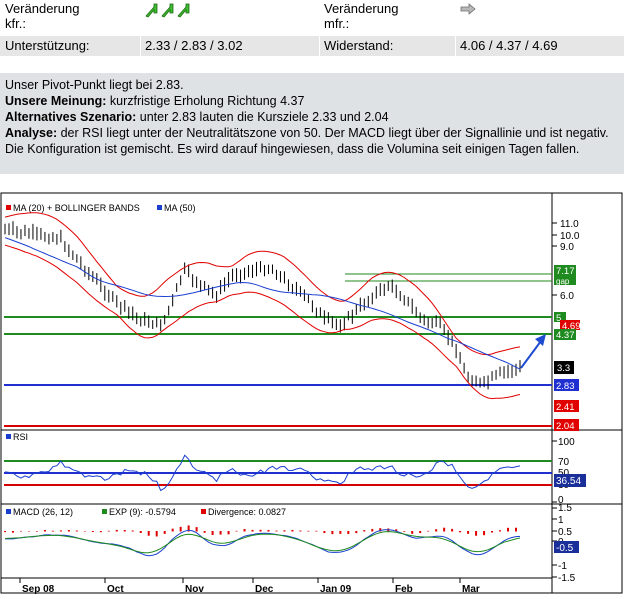 This screenshot has width=624, height=599. I want to click on legend-ma50: MA (50), so click(180, 208).